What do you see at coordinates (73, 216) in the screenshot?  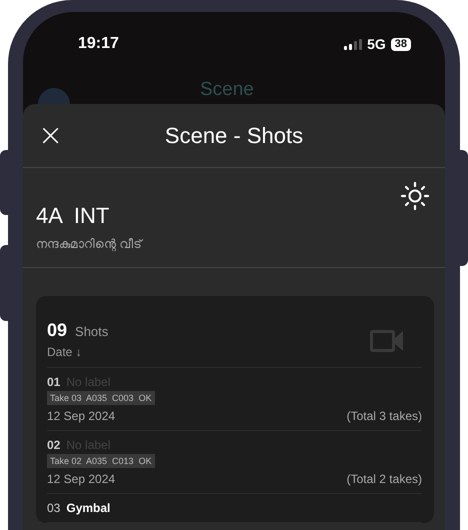 I see `scene-name: 4A INT` at bounding box center [73, 216].